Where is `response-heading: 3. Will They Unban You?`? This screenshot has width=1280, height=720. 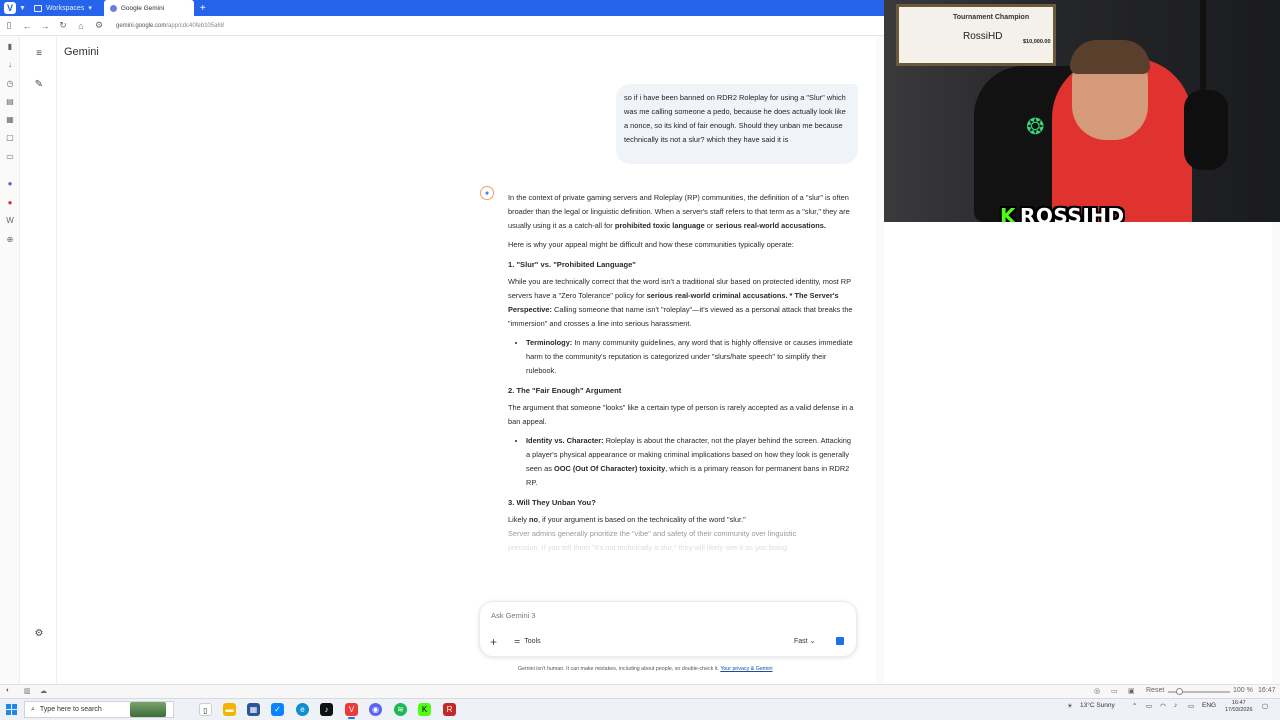
response-heading: 3. Will They Unban You? is located at coordinates (552, 502).